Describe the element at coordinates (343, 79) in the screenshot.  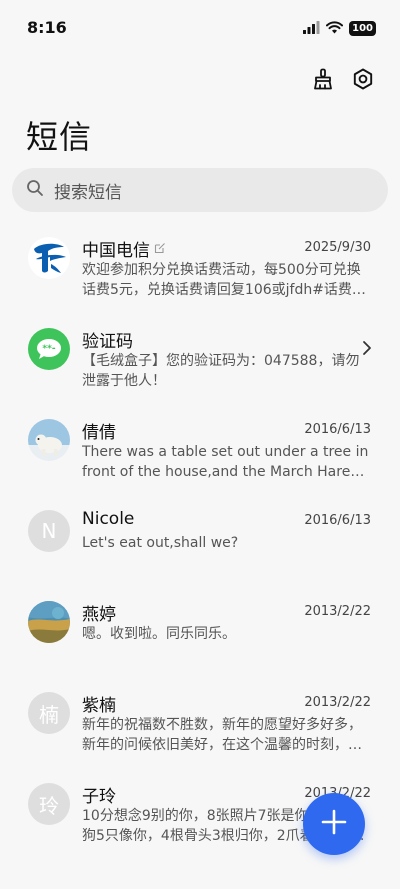
I see `top-actions` at that location.